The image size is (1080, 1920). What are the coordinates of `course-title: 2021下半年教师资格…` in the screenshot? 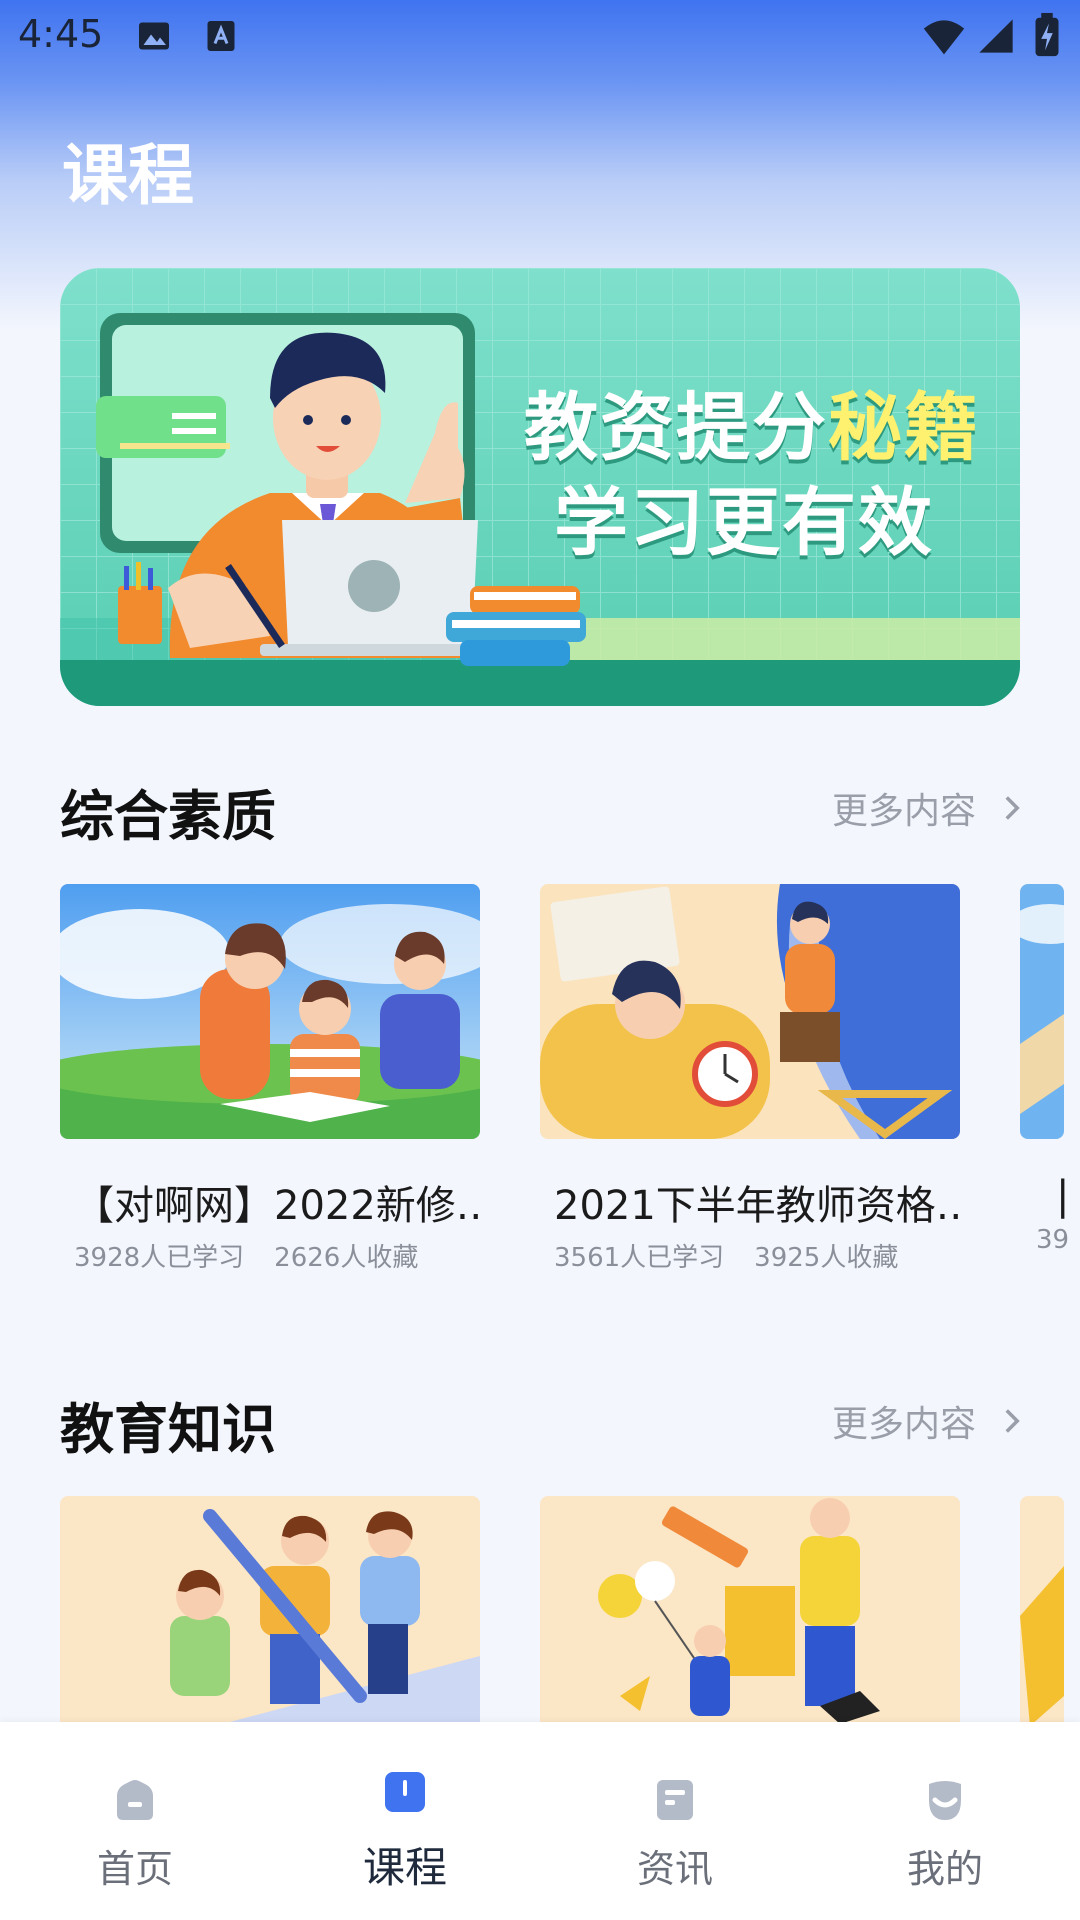 It's located at (757, 1206).